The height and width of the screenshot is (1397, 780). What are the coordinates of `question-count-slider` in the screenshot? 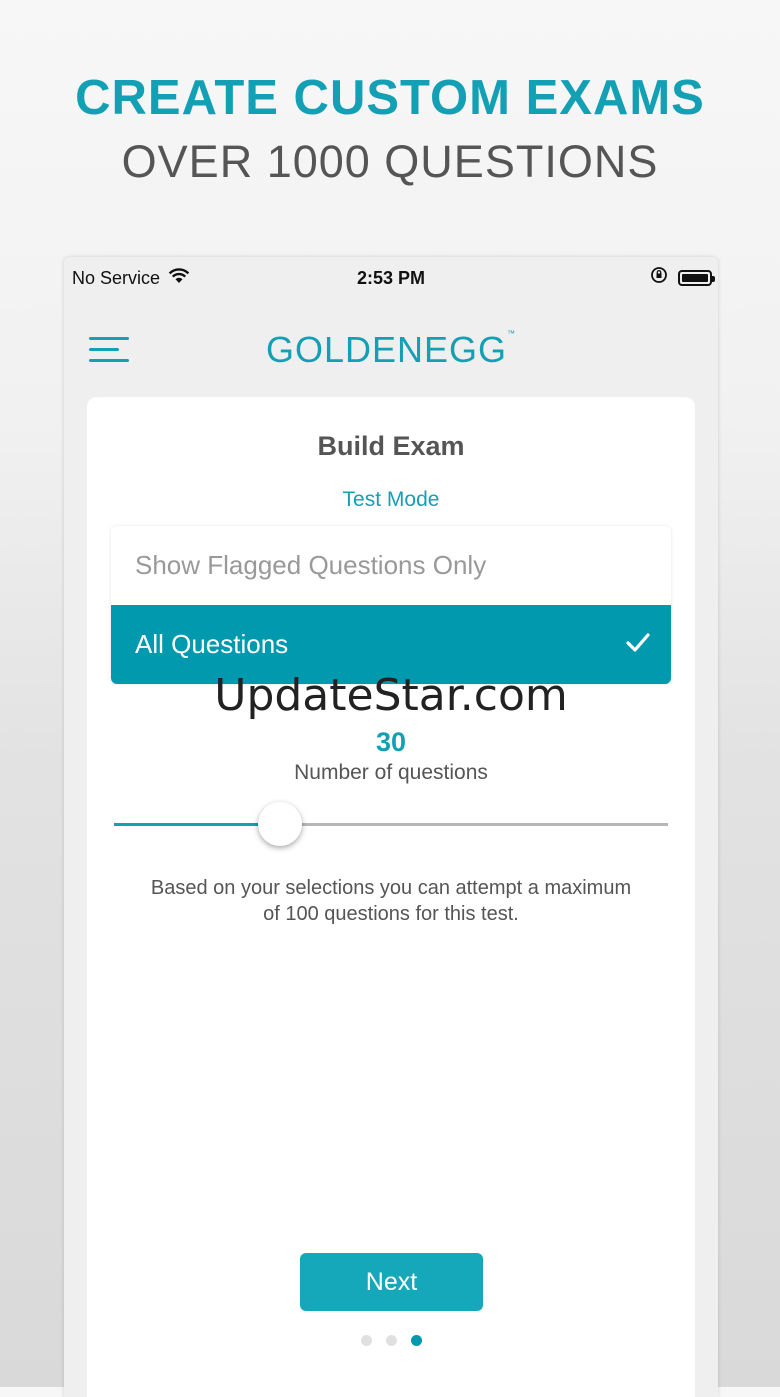 It's located at (391, 825).